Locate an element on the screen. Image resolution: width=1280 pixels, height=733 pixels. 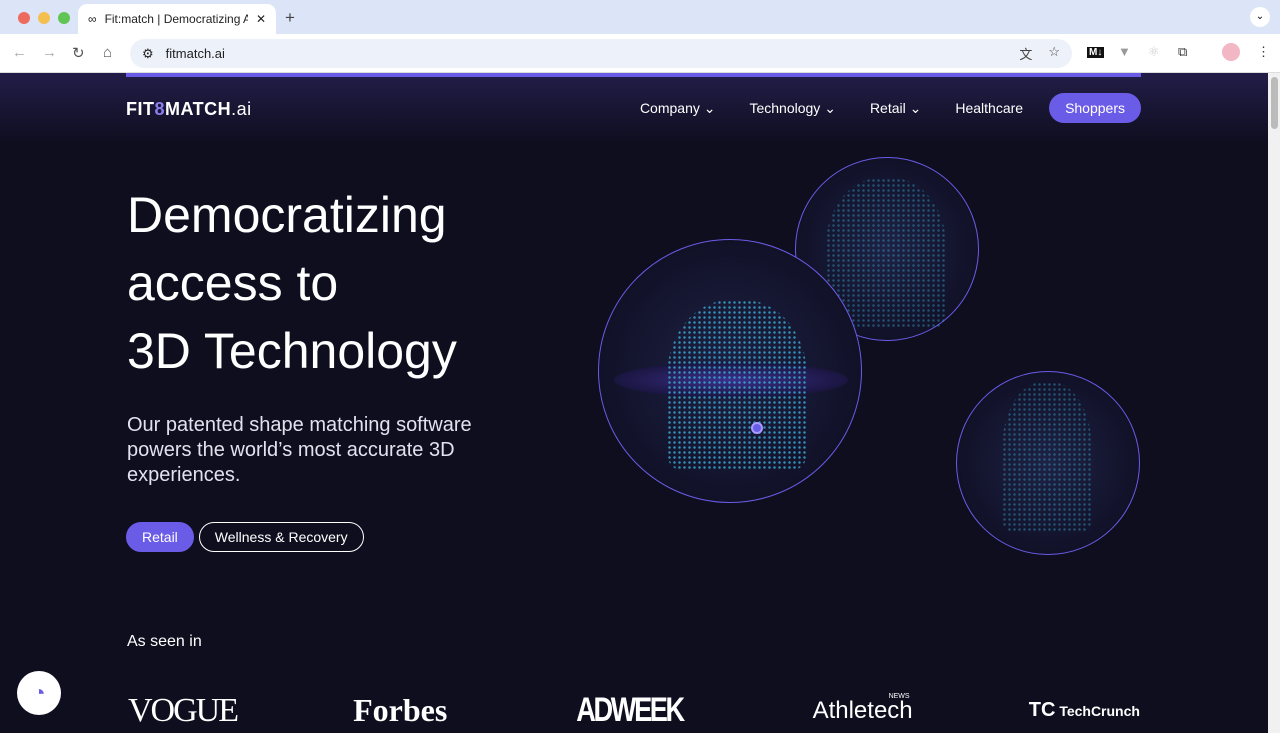
site-settings-icon: ⚙ is located at coordinates (148, 54).